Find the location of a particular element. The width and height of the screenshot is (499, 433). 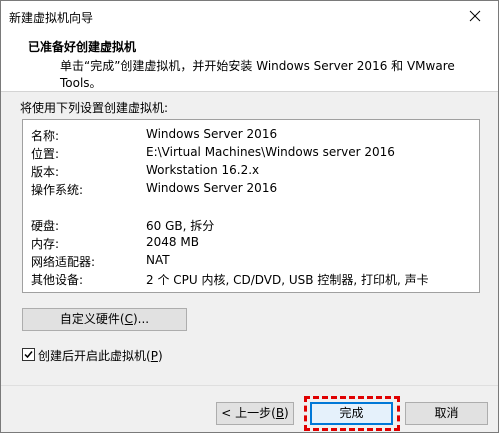

customize-hardware-label: 自定义硬件( is located at coordinates (92, 319).